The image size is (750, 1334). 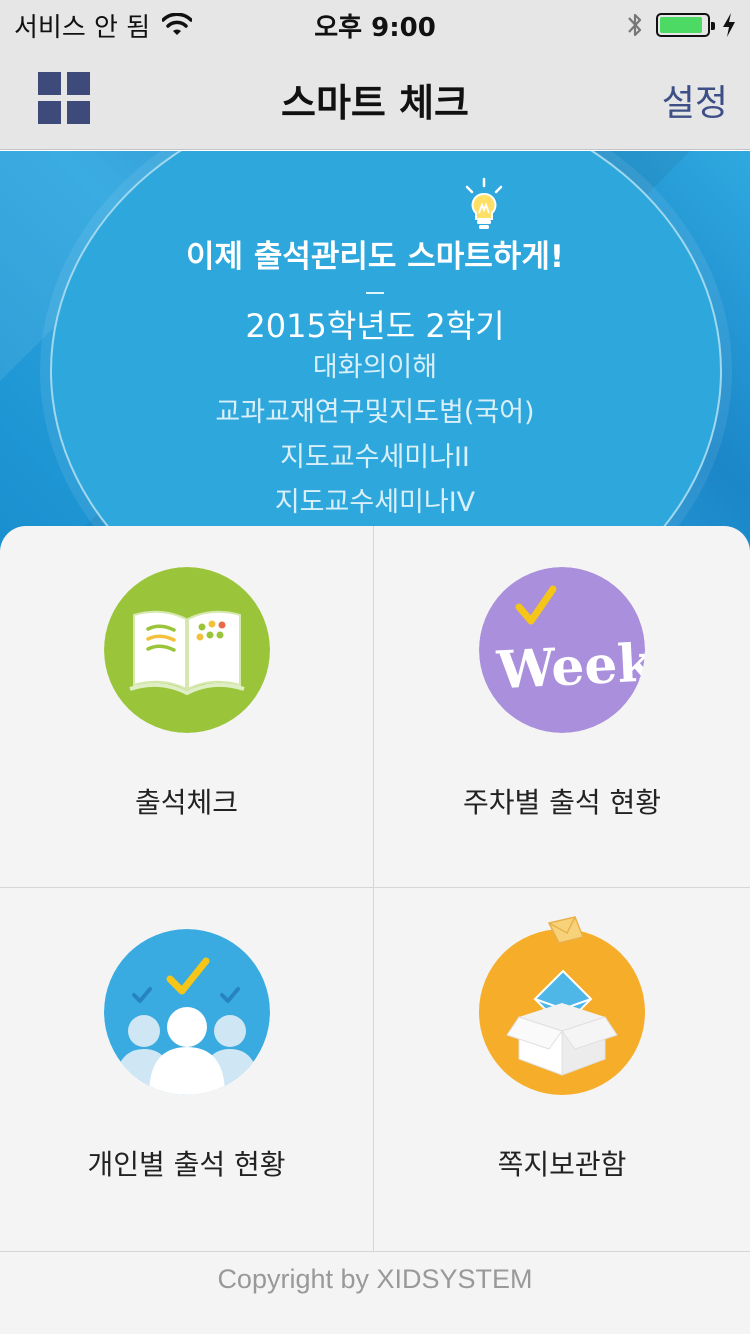 I want to click on charging-icon, so click(x=729, y=25).